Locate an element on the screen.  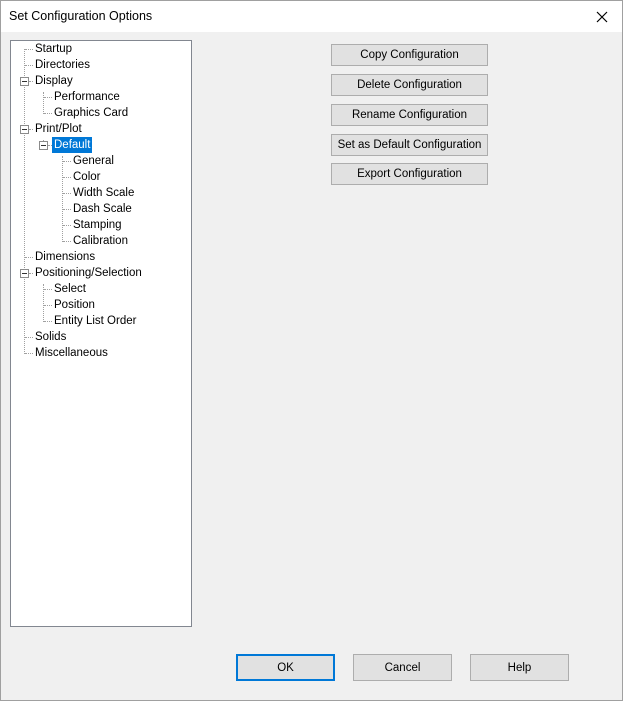
rename-configuration-button: Rename Configuration is located at coordinates (409, 115).